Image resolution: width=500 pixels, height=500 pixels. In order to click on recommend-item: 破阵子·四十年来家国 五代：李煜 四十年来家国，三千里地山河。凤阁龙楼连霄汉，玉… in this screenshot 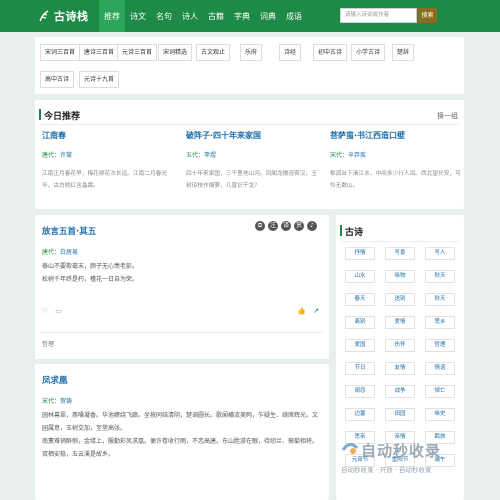, I will do `click(252, 161)`.